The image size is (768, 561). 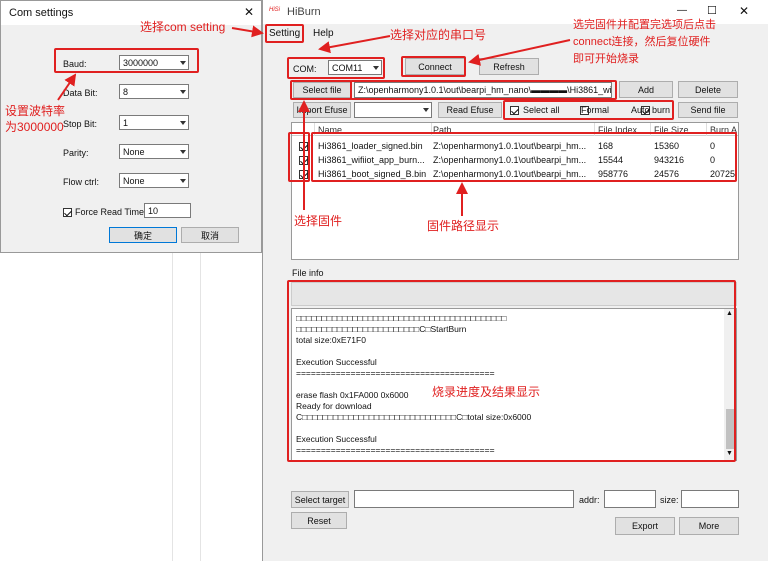 I want to click on baud-label: Baud:, so click(x=75, y=64).